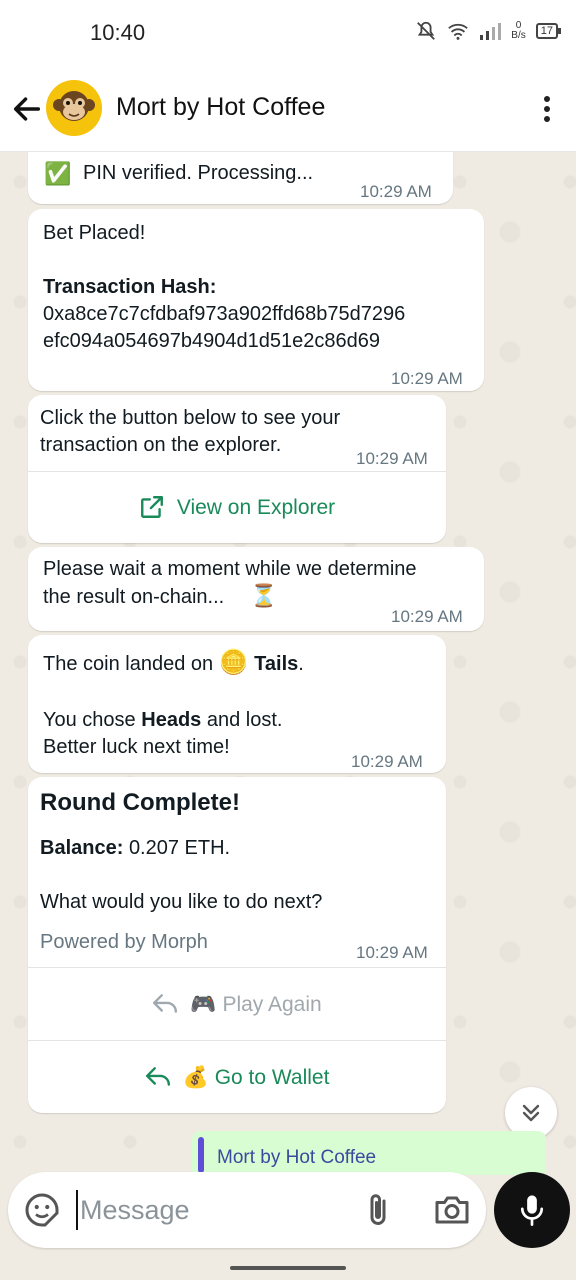 This screenshot has width=576, height=1280. I want to click on button-label: Go to Wallet, so click(272, 1077).